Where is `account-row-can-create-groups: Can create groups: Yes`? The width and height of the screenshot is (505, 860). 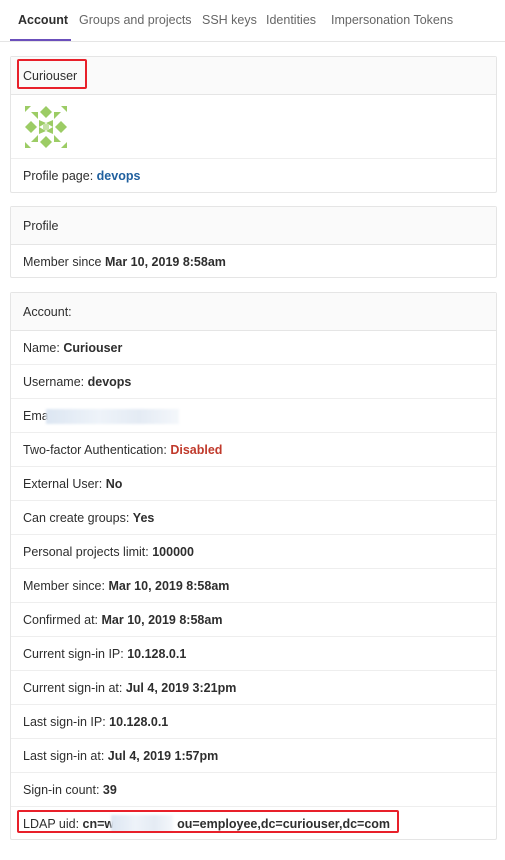 account-row-can-create-groups: Can create groups: Yes is located at coordinates (253, 518).